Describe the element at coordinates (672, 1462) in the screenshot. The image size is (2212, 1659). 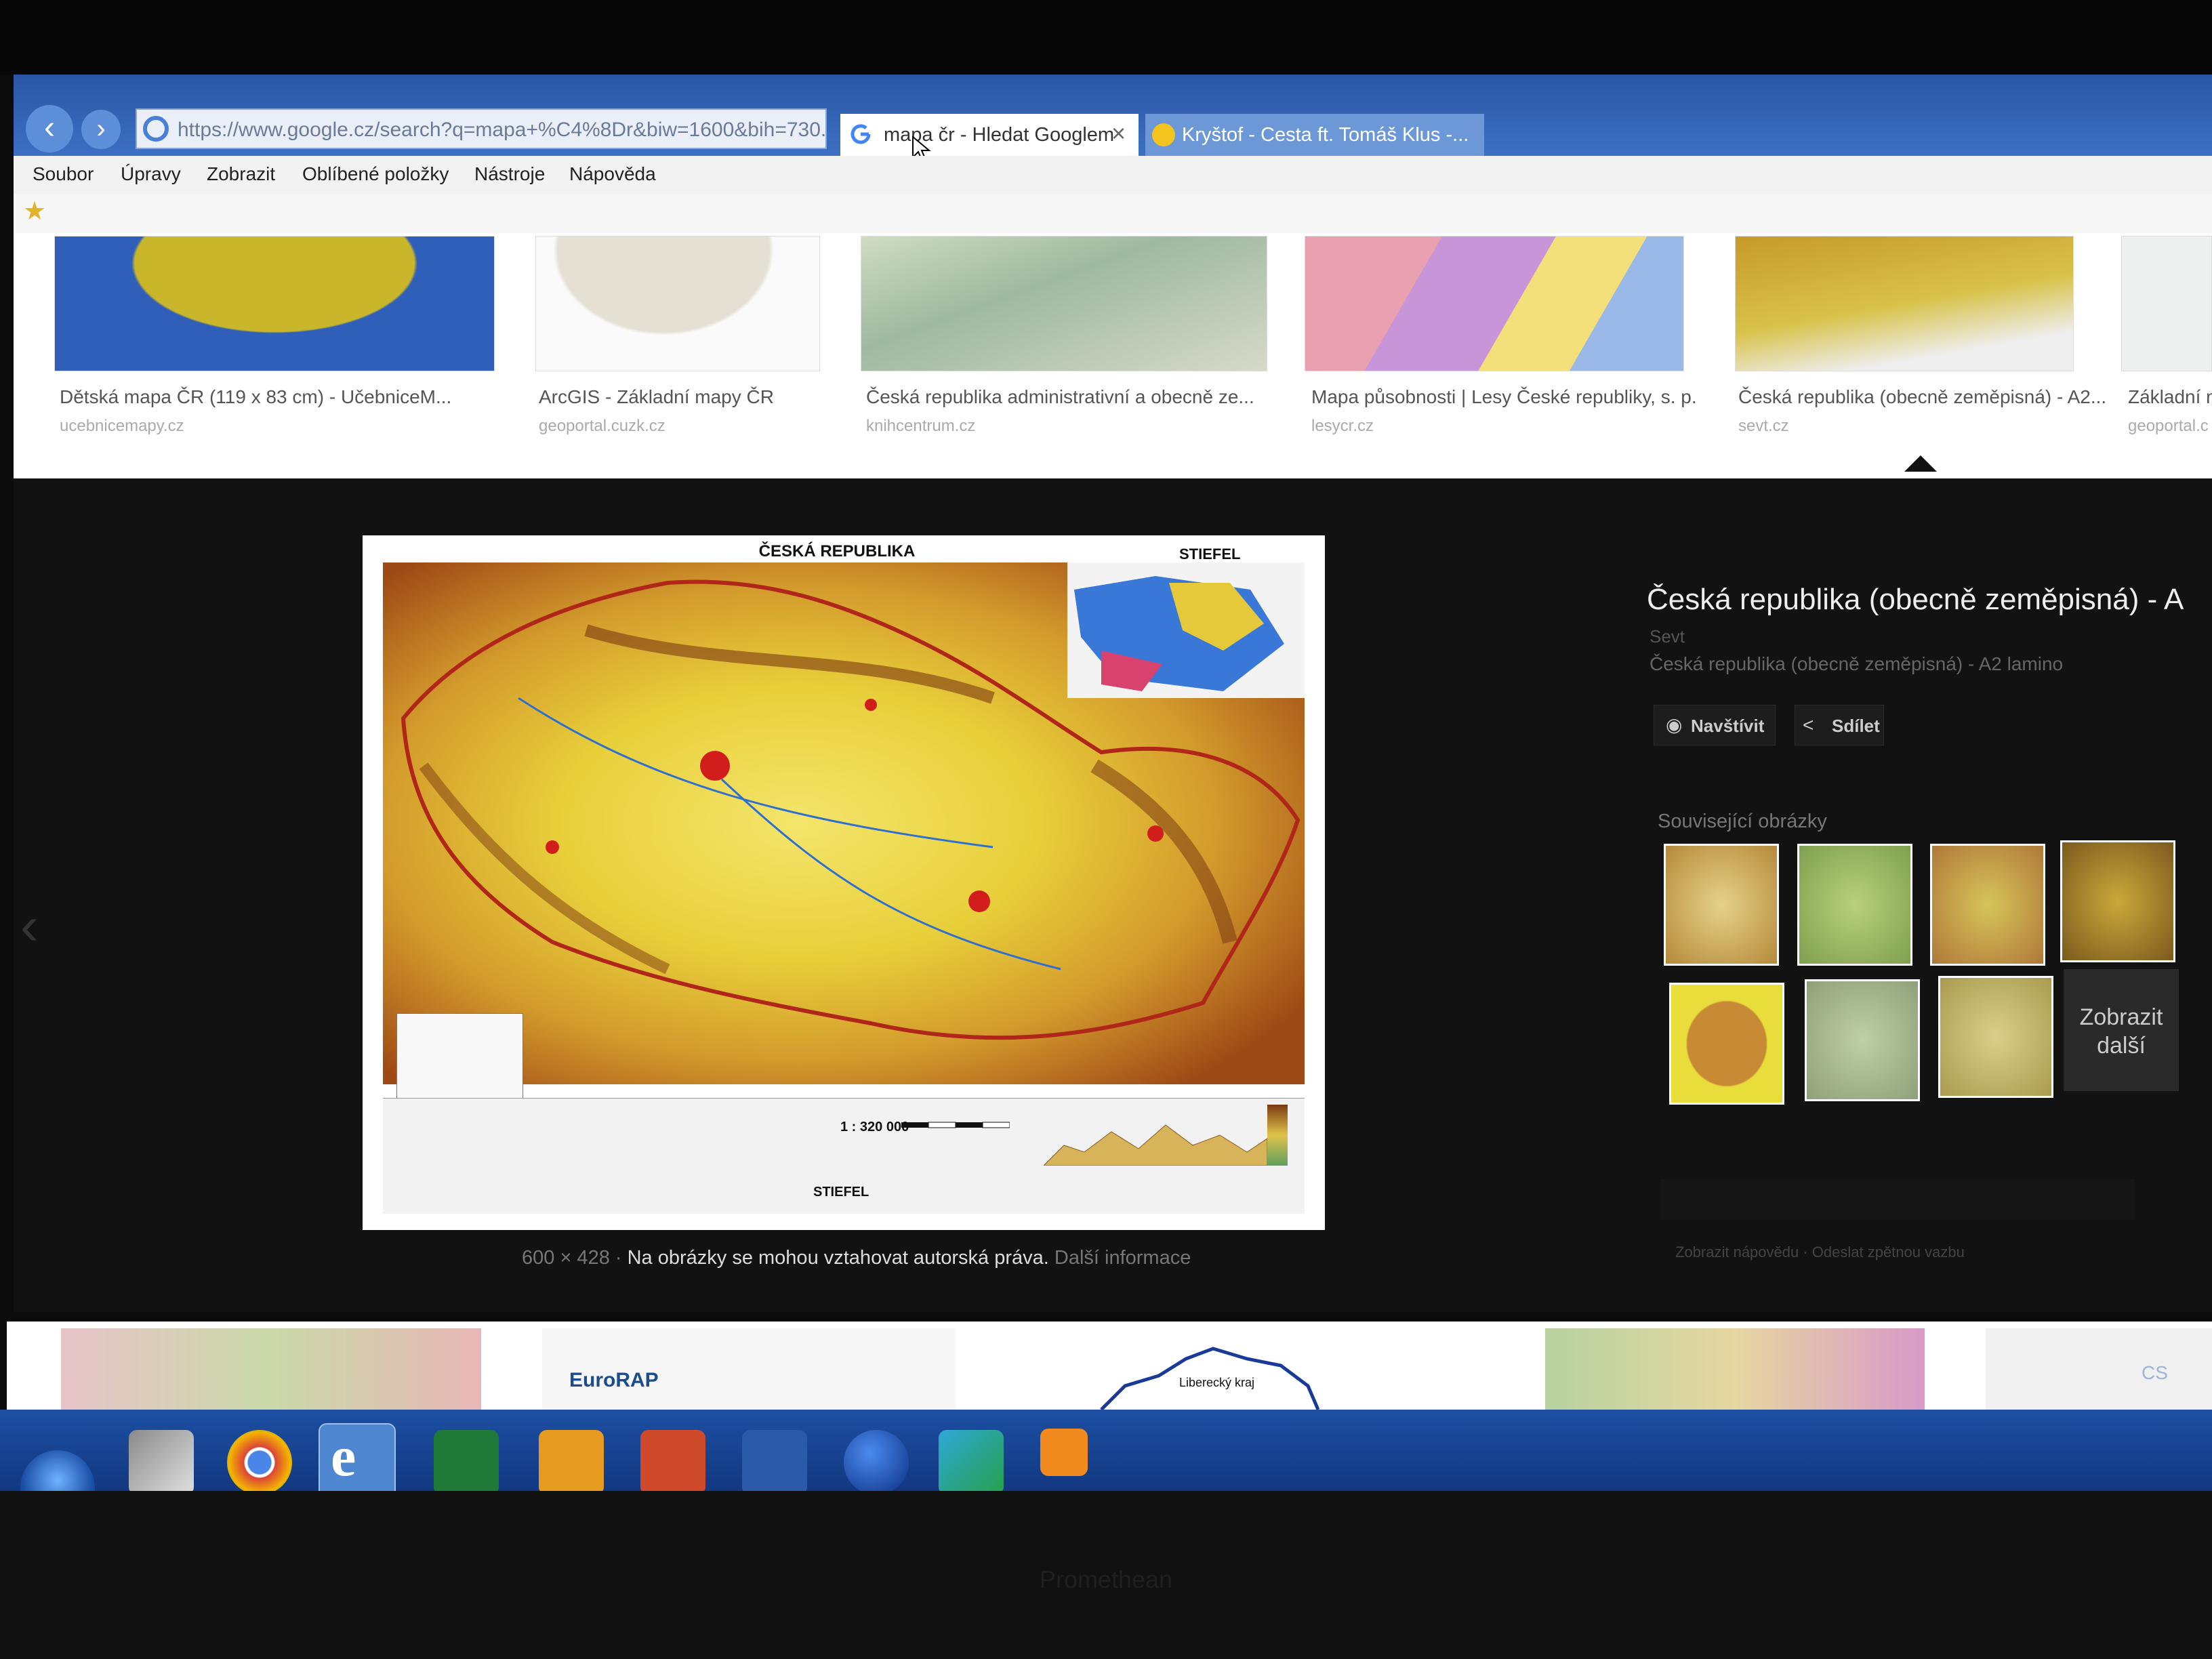
I see `powerpoint-app-icon` at that location.